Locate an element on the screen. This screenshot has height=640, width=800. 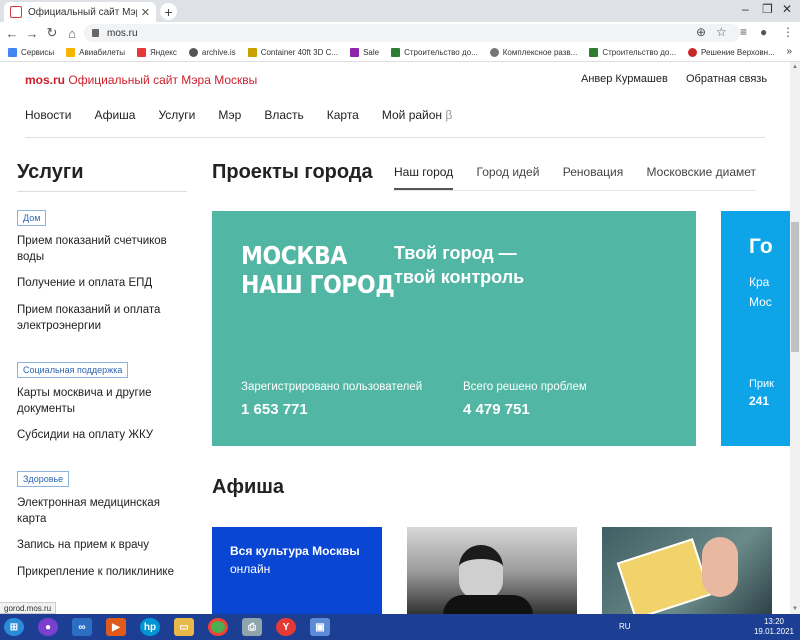
minimize-icon: – is located at coordinates (745, 9).